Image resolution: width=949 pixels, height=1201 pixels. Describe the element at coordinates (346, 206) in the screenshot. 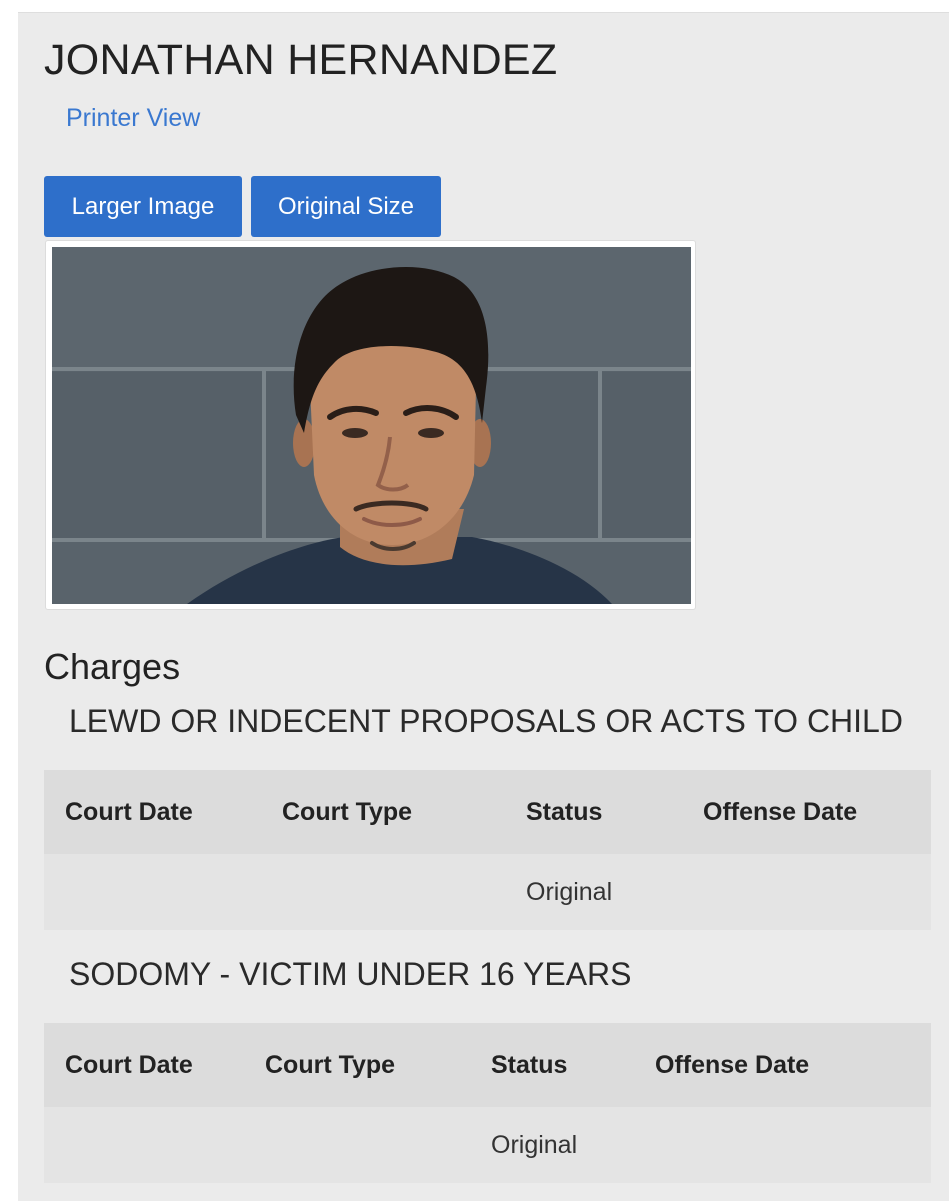

I see `original-size-button: Original Size` at that location.